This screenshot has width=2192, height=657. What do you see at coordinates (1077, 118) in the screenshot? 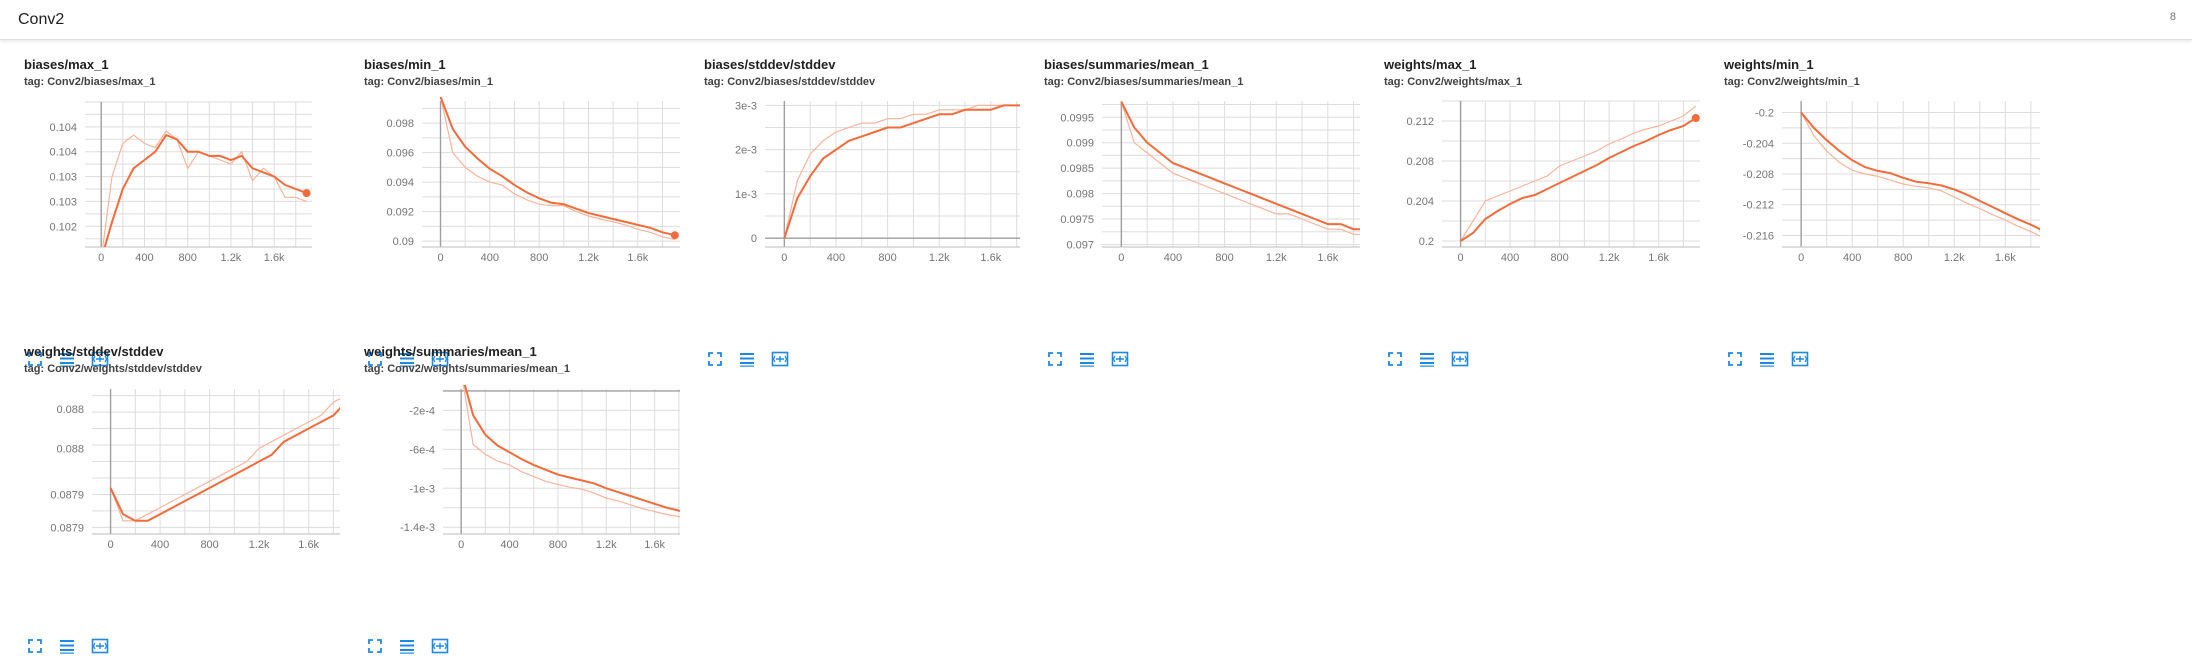
I see `y-tick-label: 0.0995` at bounding box center [1077, 118].